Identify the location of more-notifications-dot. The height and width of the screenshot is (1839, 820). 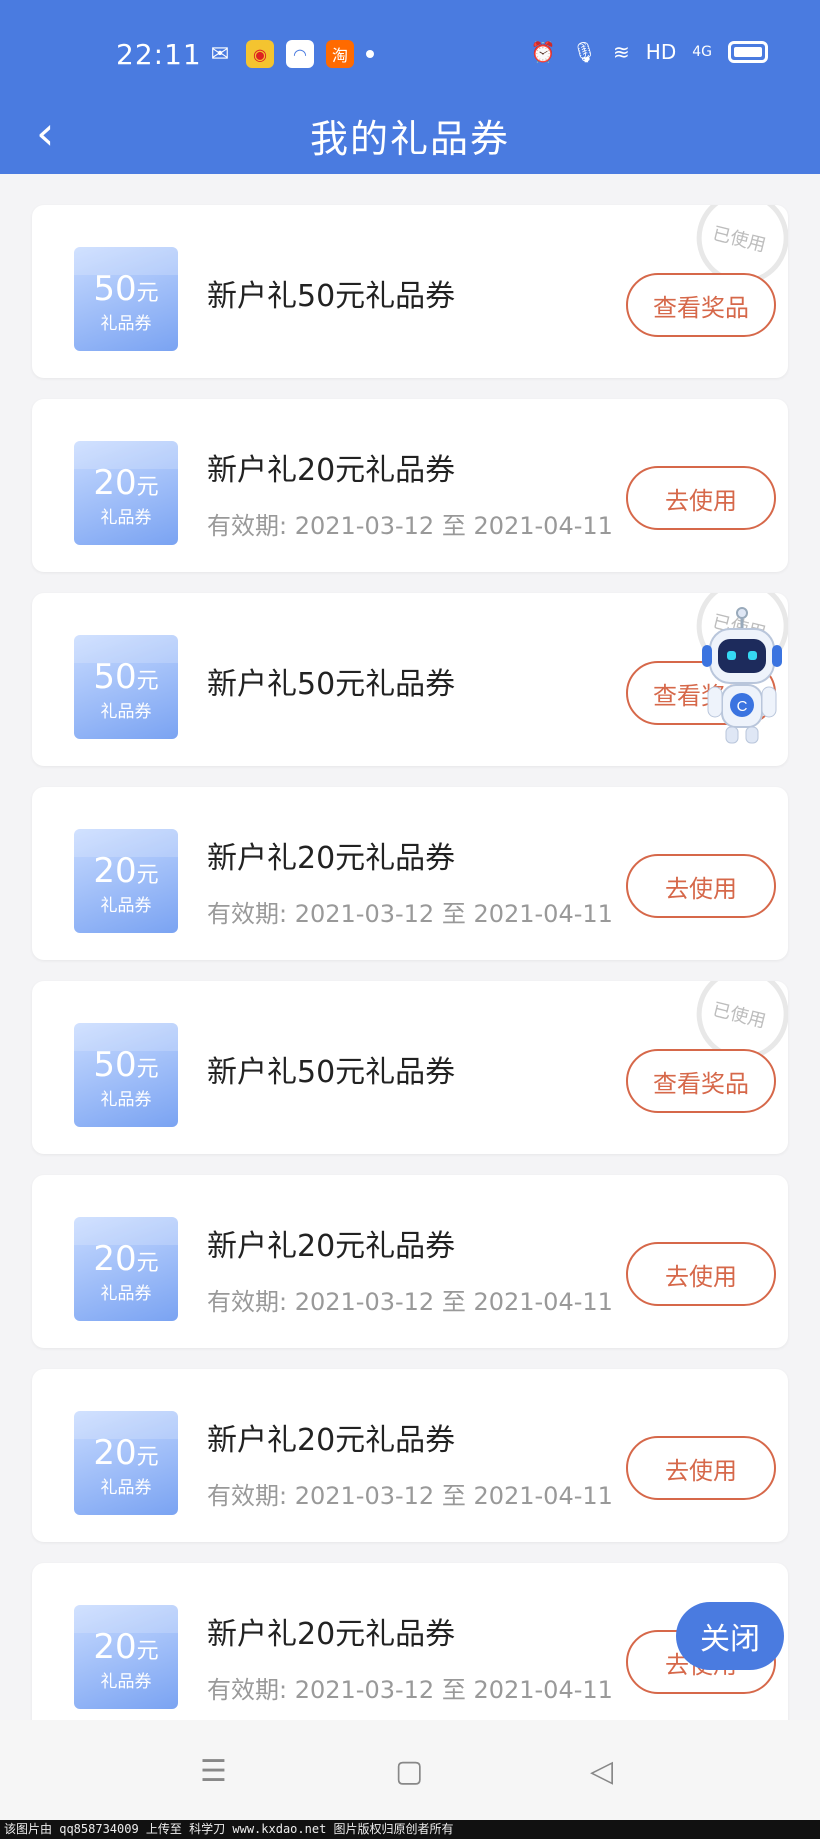
(370, 54).